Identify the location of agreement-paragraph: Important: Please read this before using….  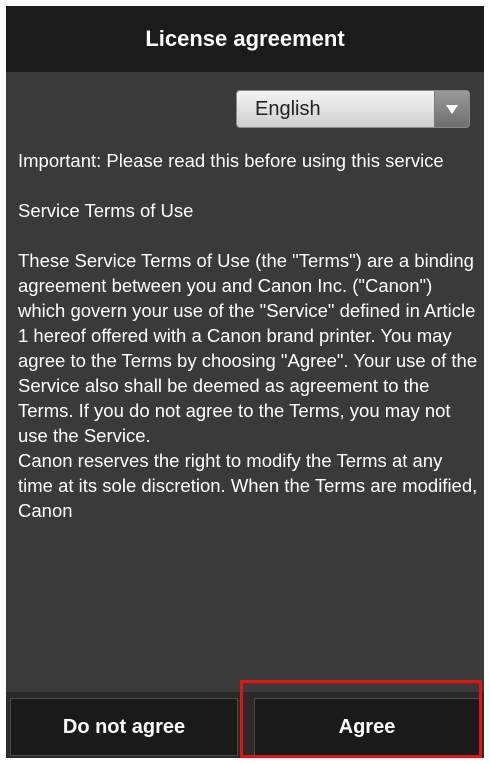
(231, 160).